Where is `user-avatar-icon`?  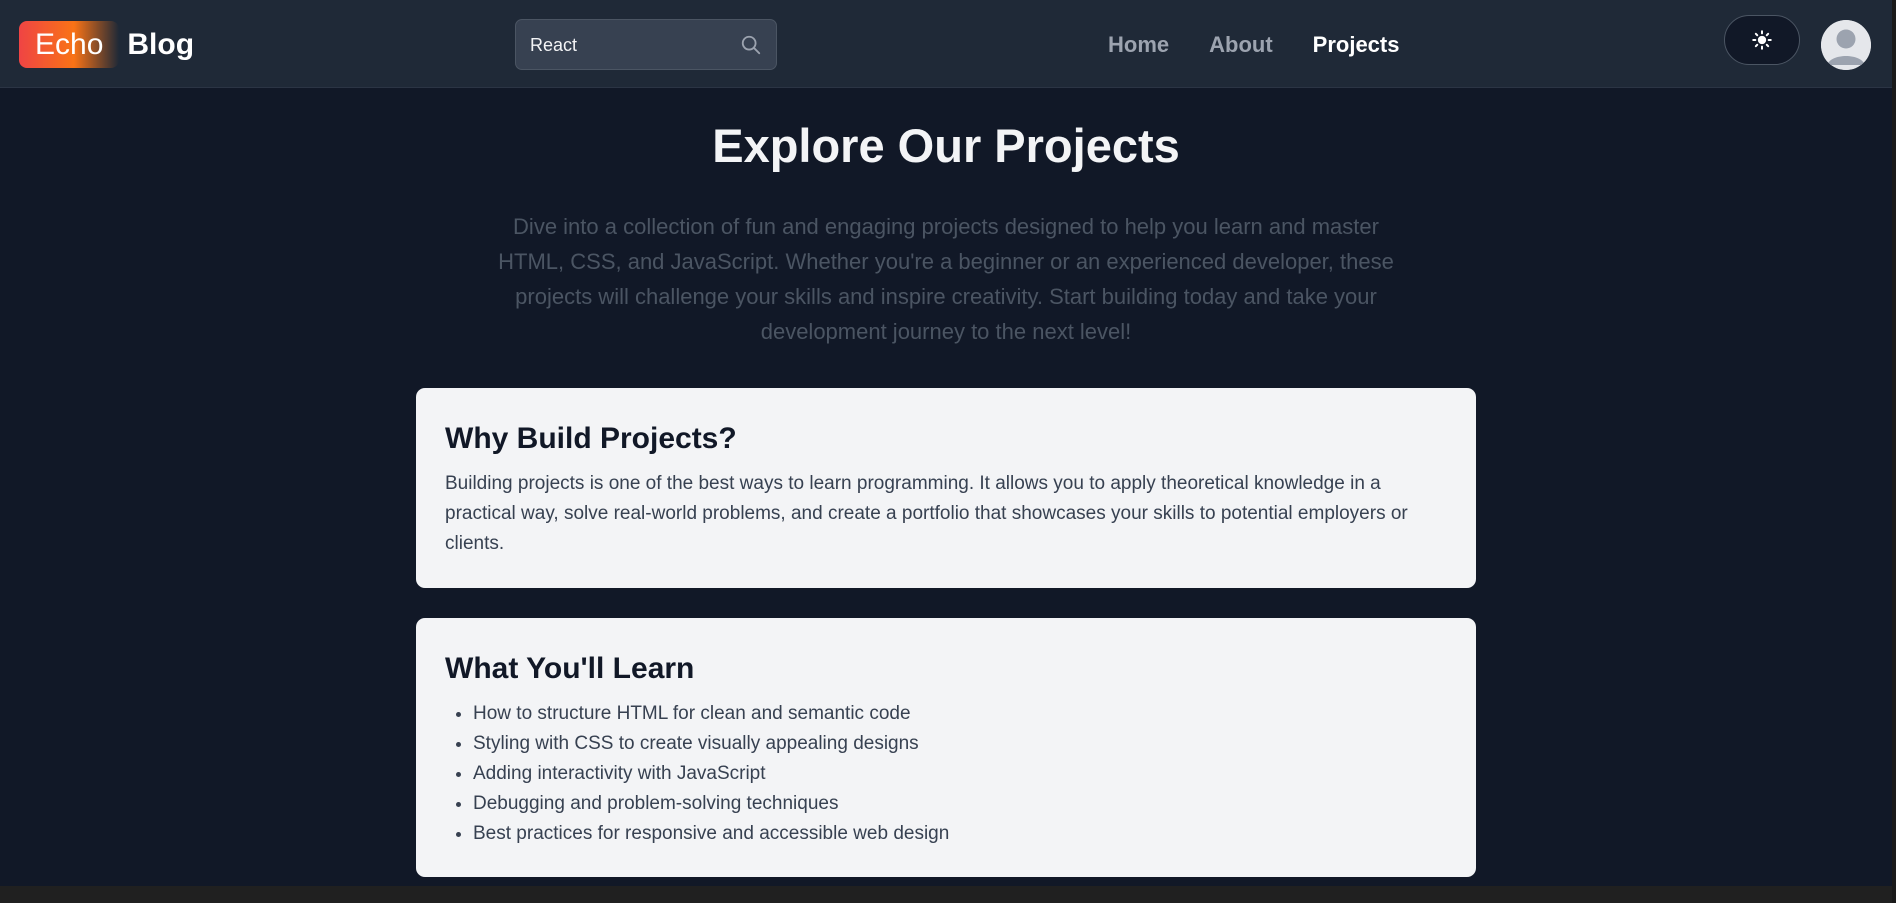
user-avatar-icon is located at coordinates (1846, 45).